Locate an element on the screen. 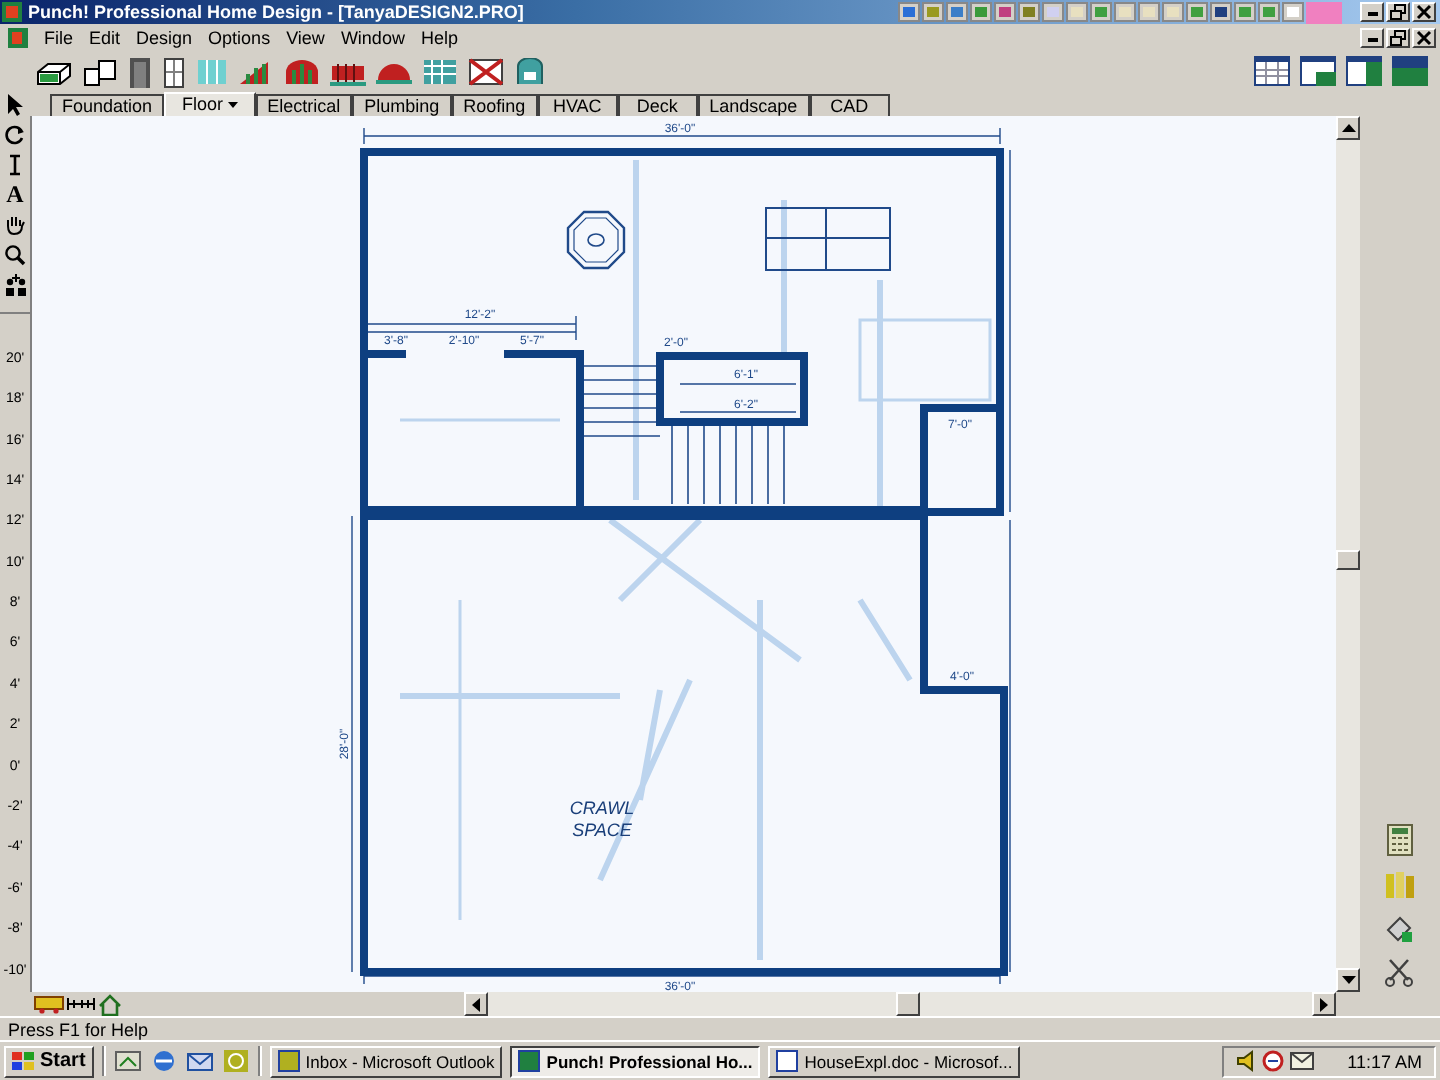 The image size is (1440, 1080). menu-item: Design is located at coordinates (164, 37).